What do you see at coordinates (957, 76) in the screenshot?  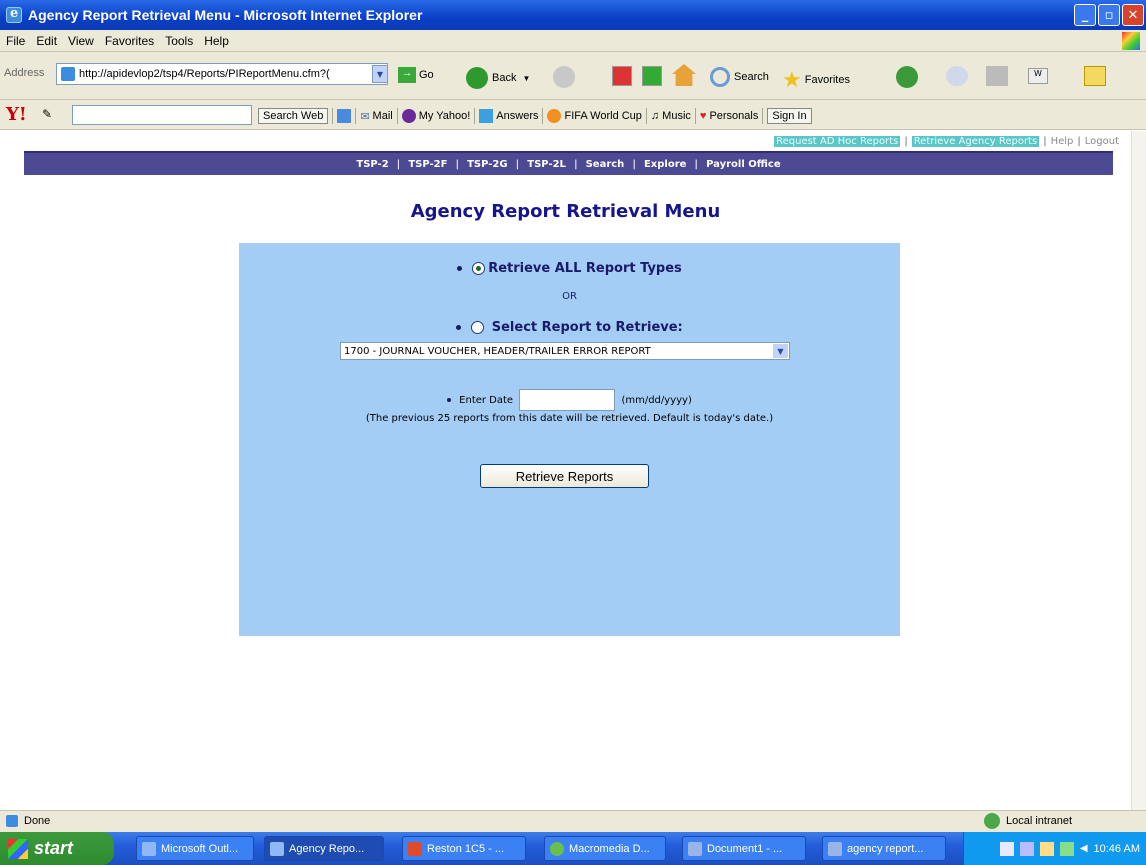 I see `mail-icon` at bounding box center [957, 76].